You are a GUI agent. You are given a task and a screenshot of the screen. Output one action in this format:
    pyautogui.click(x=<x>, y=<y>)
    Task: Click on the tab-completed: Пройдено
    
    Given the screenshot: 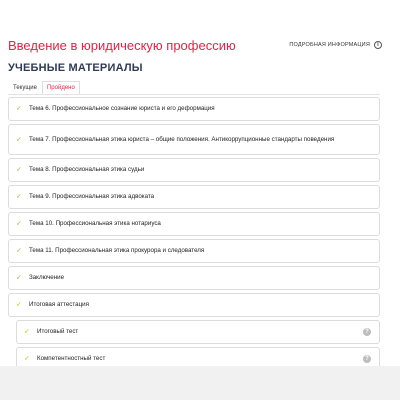 What is the action you would take?
    pyautogui.click(x=60, y=88)
    